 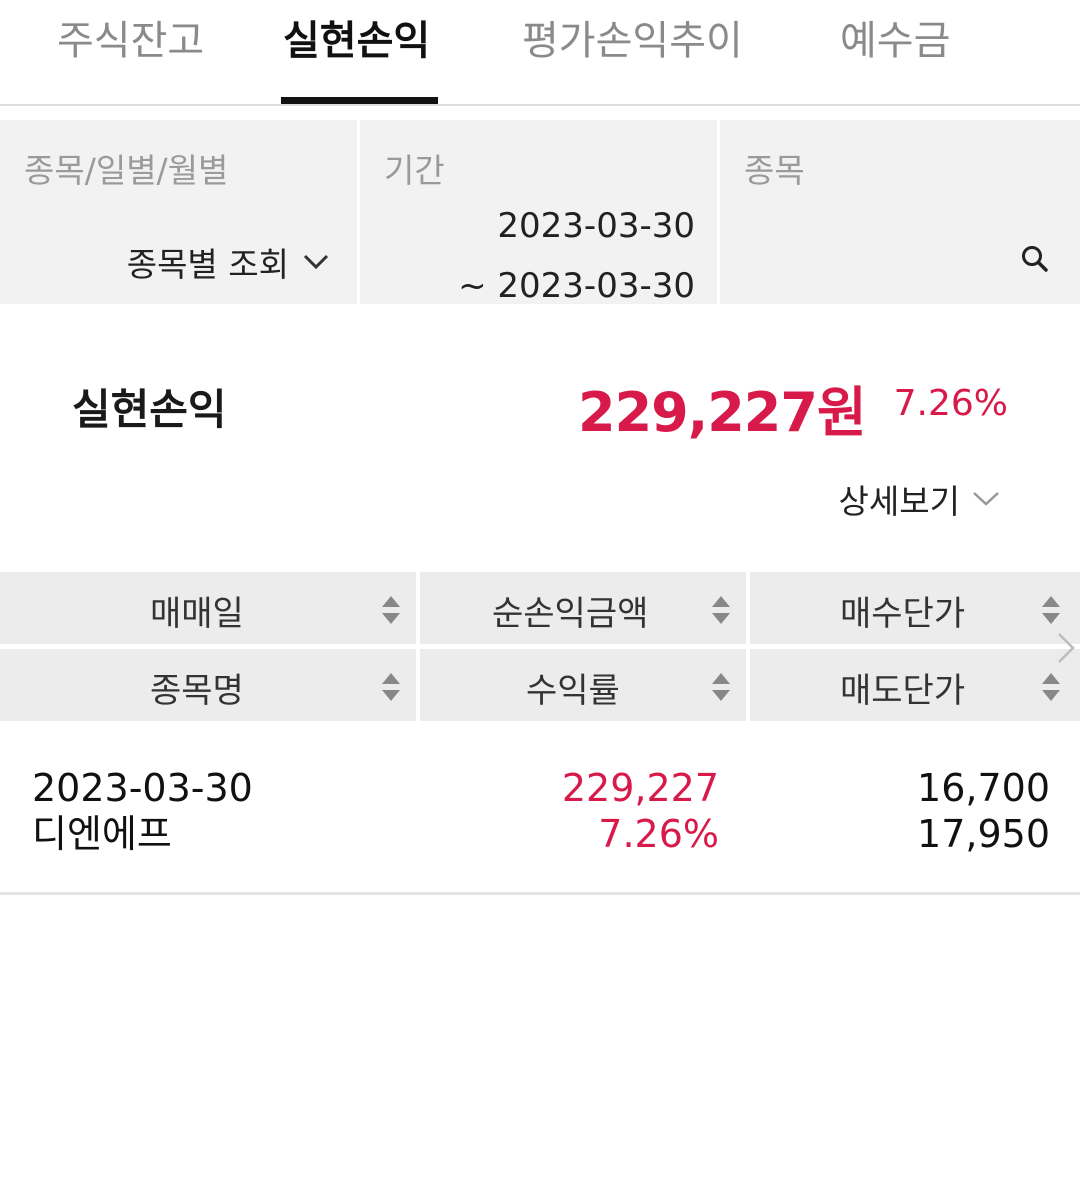 I want to click on tab-deposit: 예수금, so click(x=895, y=37).